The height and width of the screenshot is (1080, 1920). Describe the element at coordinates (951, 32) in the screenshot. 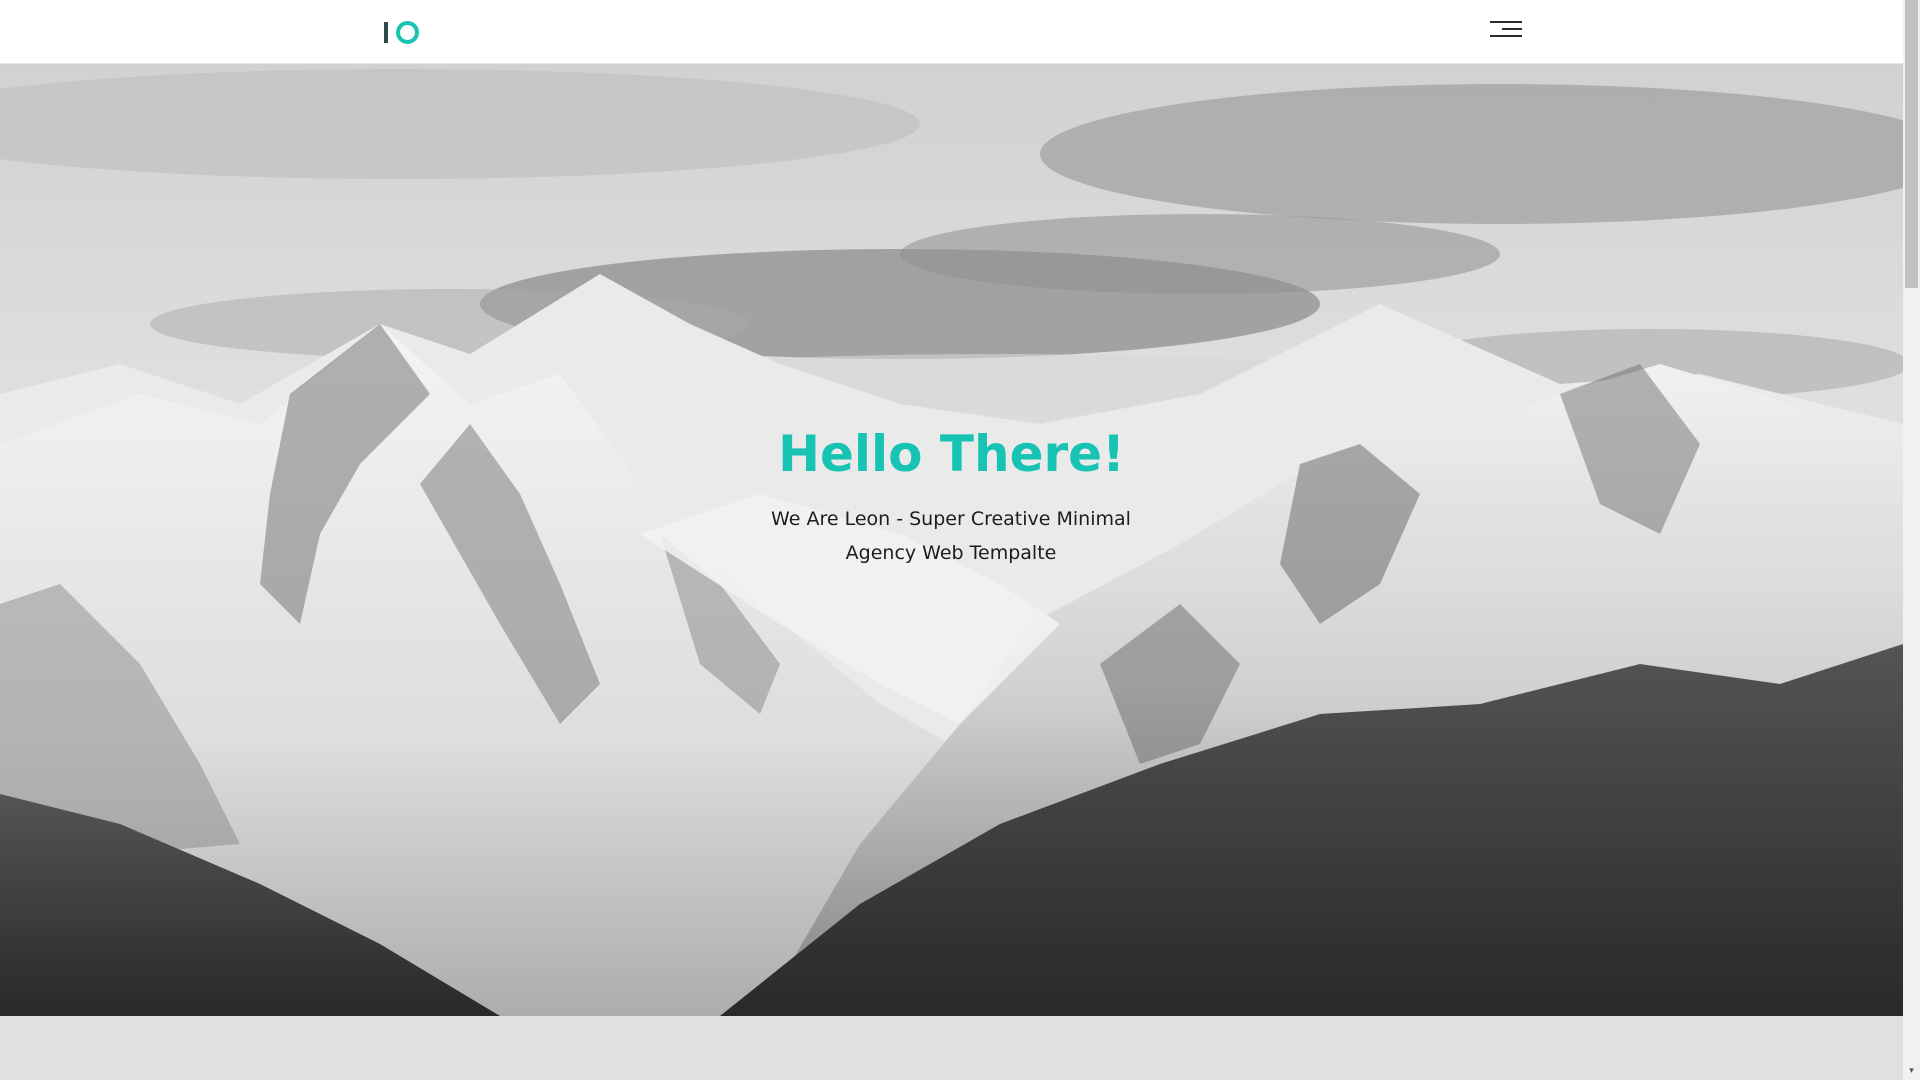

I see `site-header: IO` at that location.